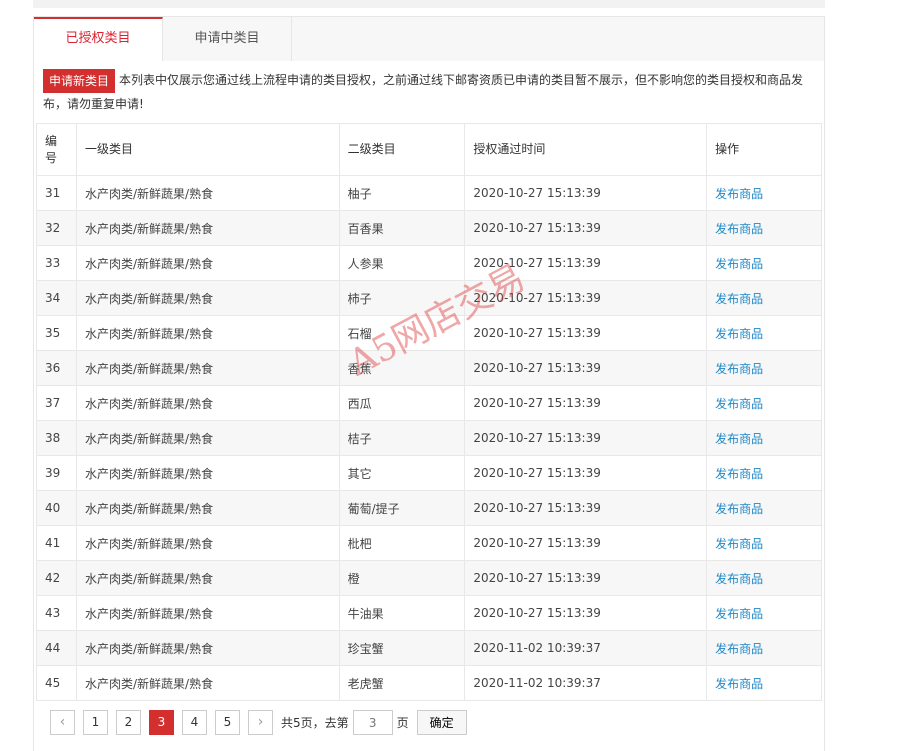 The image size is (897, 751). I want to click on header-action: 操作, so click(764, 149).